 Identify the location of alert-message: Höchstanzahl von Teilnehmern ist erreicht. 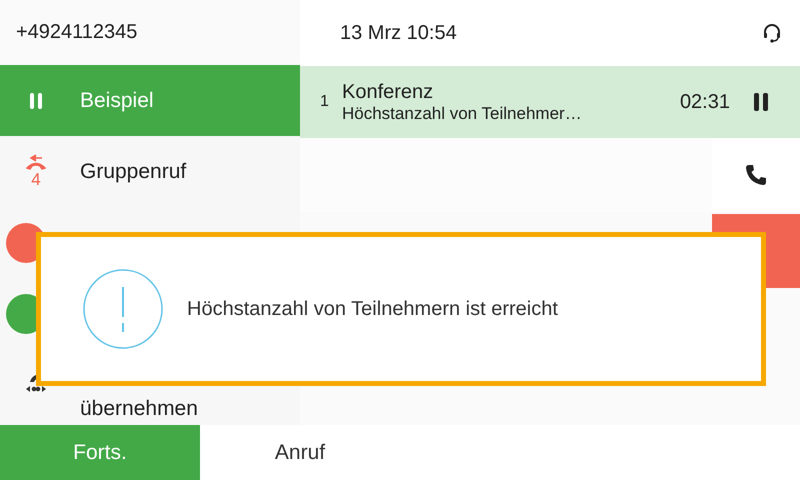
(372, 309).